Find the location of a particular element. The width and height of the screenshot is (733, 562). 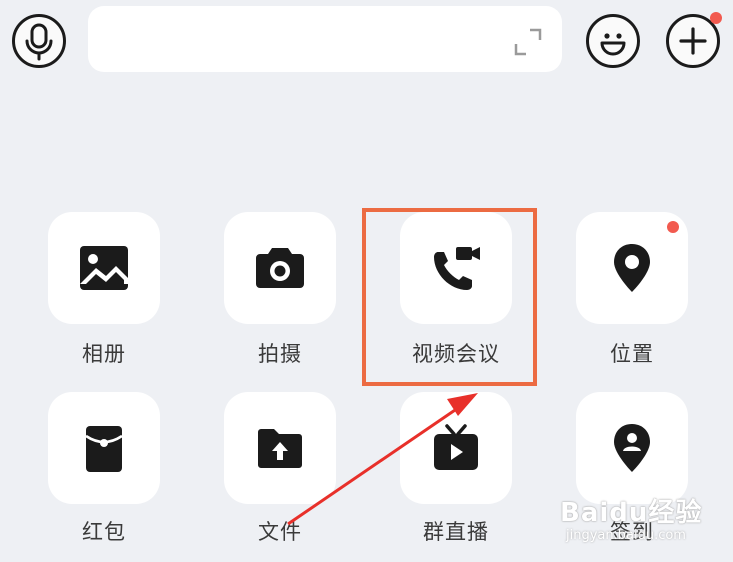

panel-item-album is located at coordinates (104, 268).